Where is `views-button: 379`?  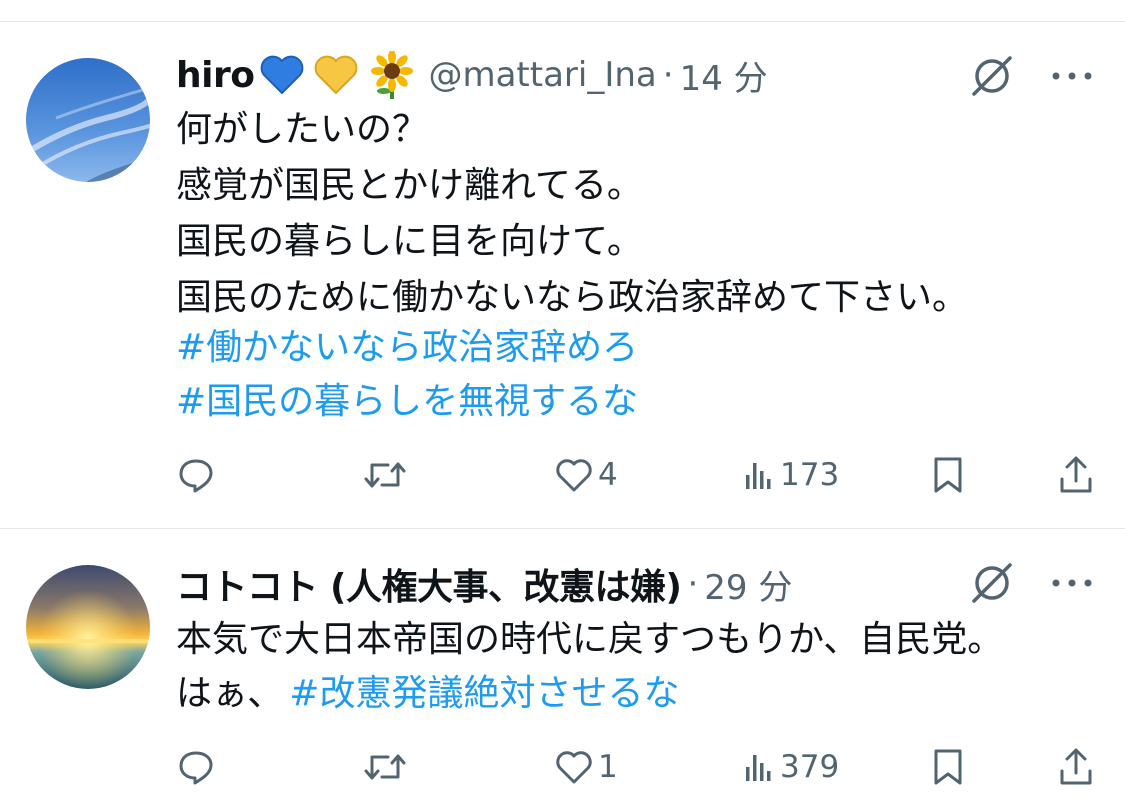
views-button: 379 is located at coordinates (791, 767).